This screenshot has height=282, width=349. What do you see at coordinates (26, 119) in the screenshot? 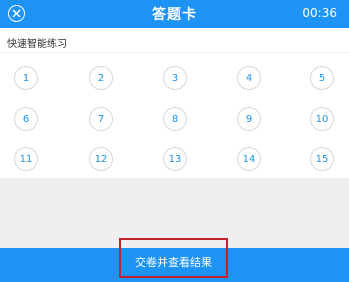
I see `question-number-button: 6` at bounding box center [26, 119].